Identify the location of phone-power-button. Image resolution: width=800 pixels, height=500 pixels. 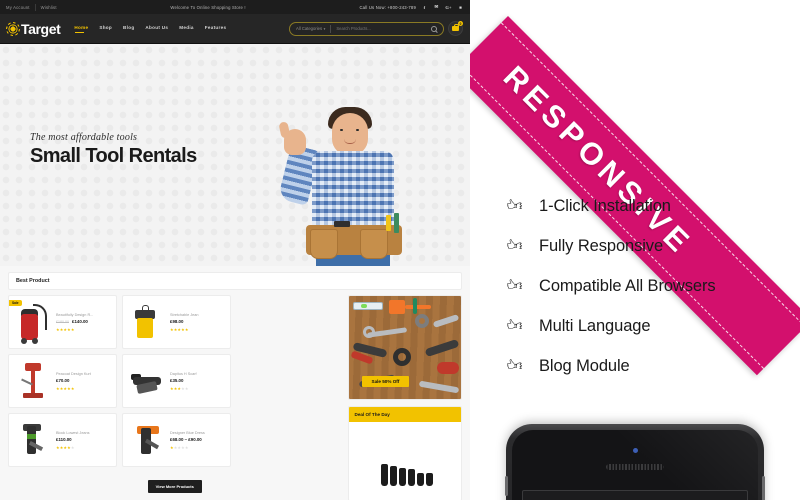
(763, 488).